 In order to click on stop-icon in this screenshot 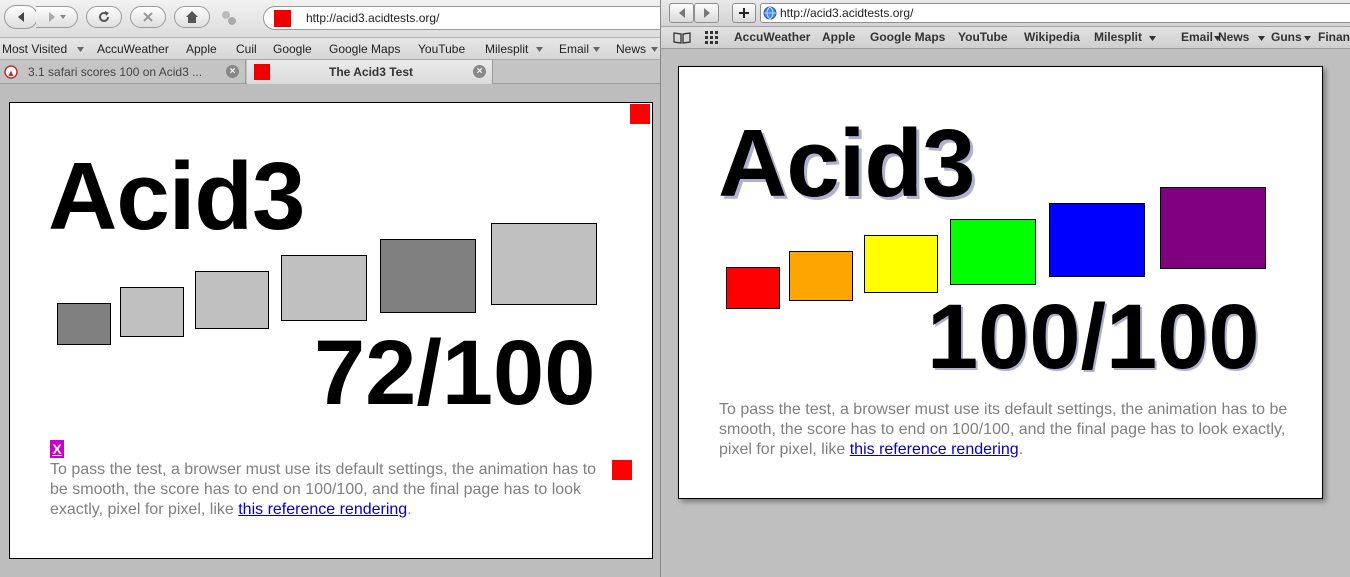, I will do `click(148, 17)`.